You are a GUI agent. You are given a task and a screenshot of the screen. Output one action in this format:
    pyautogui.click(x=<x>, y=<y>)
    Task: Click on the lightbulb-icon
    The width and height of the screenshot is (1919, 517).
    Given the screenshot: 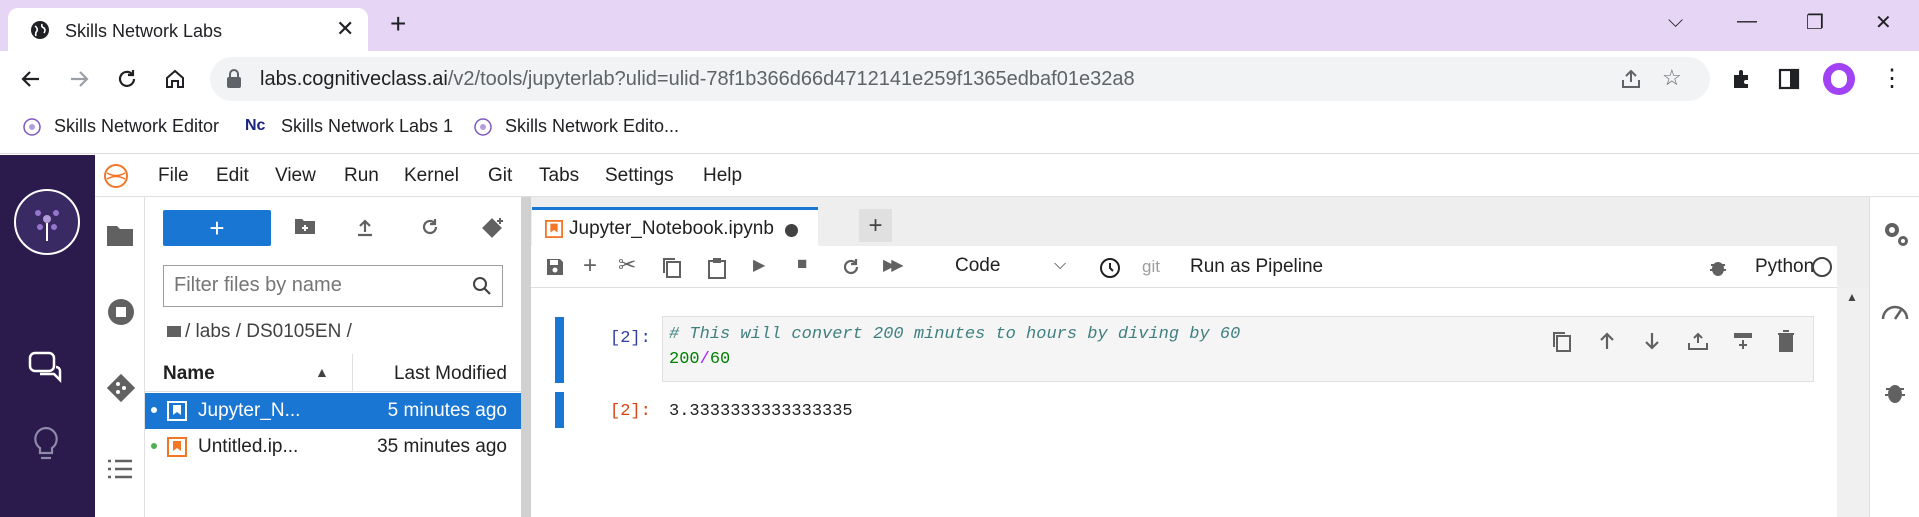 What is the action you would take?
    pyautogui.click(x=46, y=445)
    